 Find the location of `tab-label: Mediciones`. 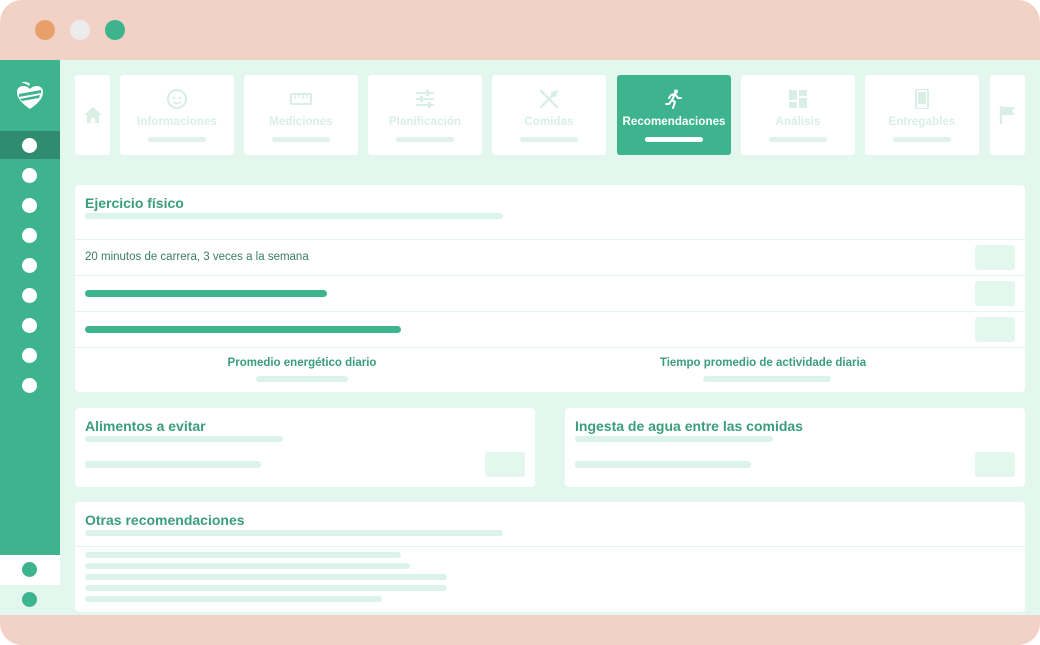

tab-label: Mediciones is located at coordinates (301, 122).